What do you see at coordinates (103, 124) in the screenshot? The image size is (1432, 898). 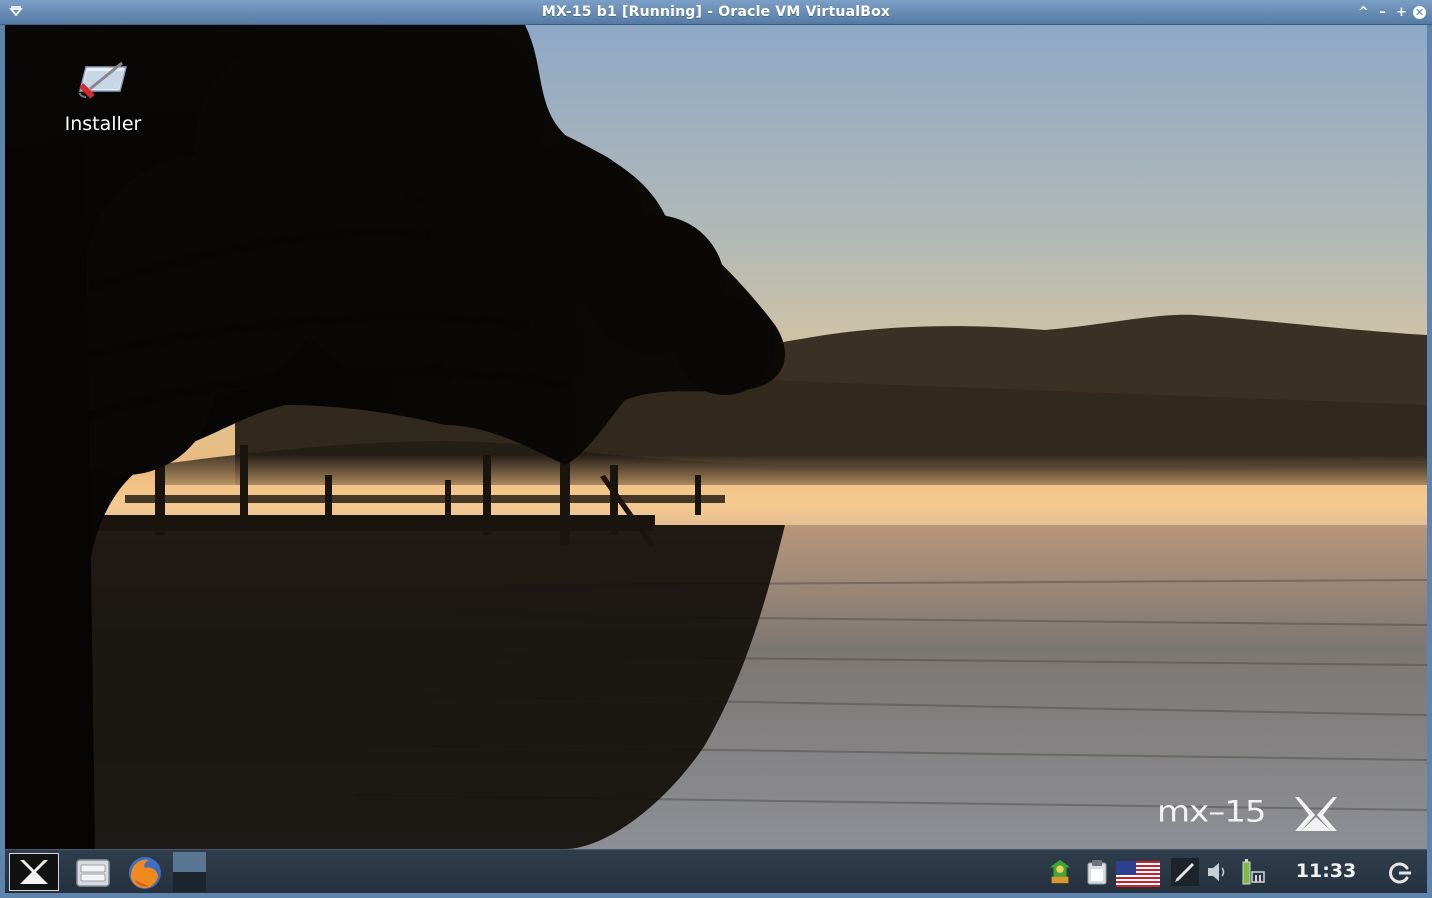 I see `installer-label: Installer` at bounding box center [103, 124].